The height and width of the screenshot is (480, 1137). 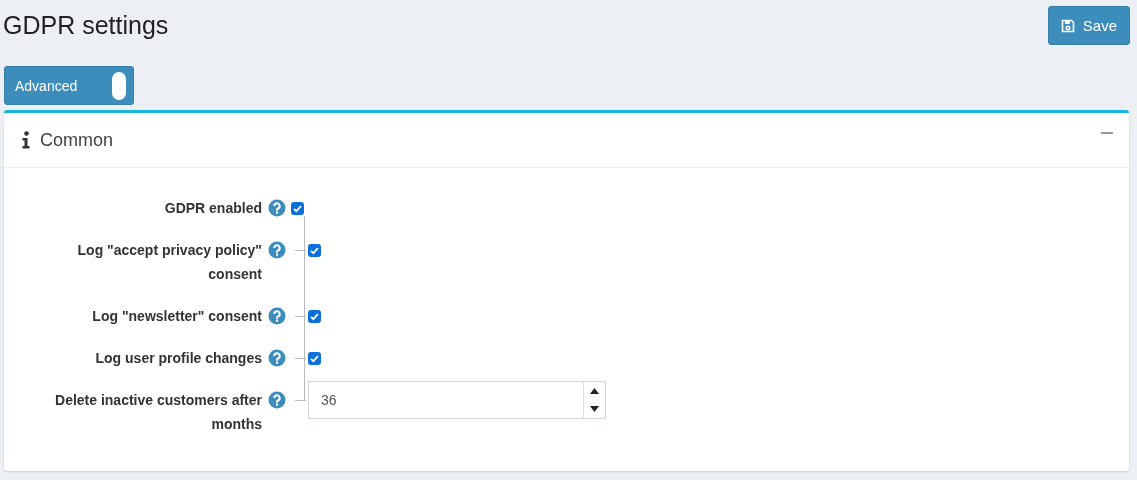 I want to click on setting-label: Log "newsletter" consent, so click(x=176, y=316).